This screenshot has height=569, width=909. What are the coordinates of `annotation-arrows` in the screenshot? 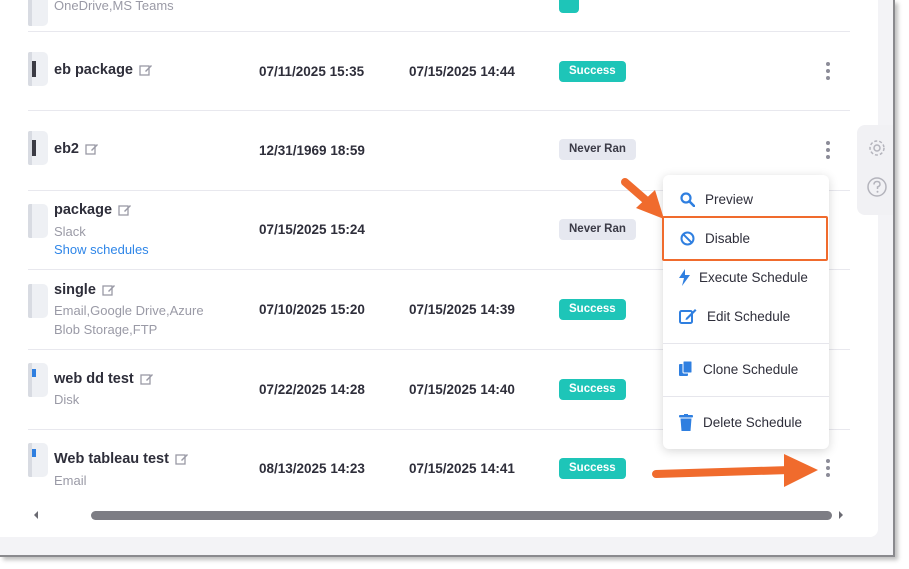 It's located at (719, 332).